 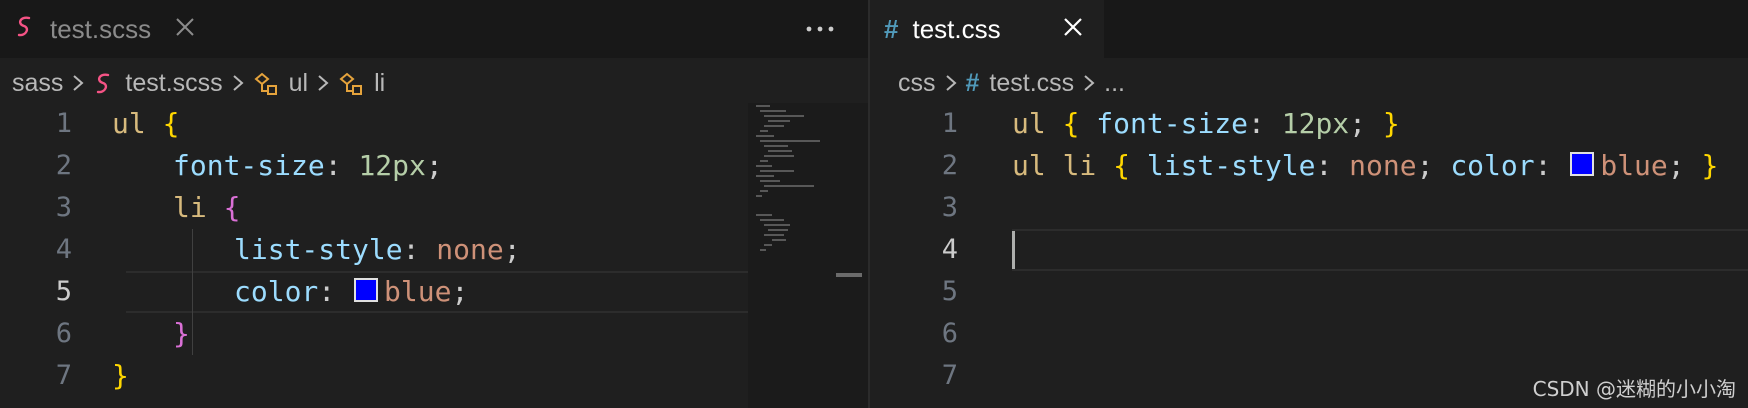 I want to click on code-token: ul li, so click(x=1063, y=165).